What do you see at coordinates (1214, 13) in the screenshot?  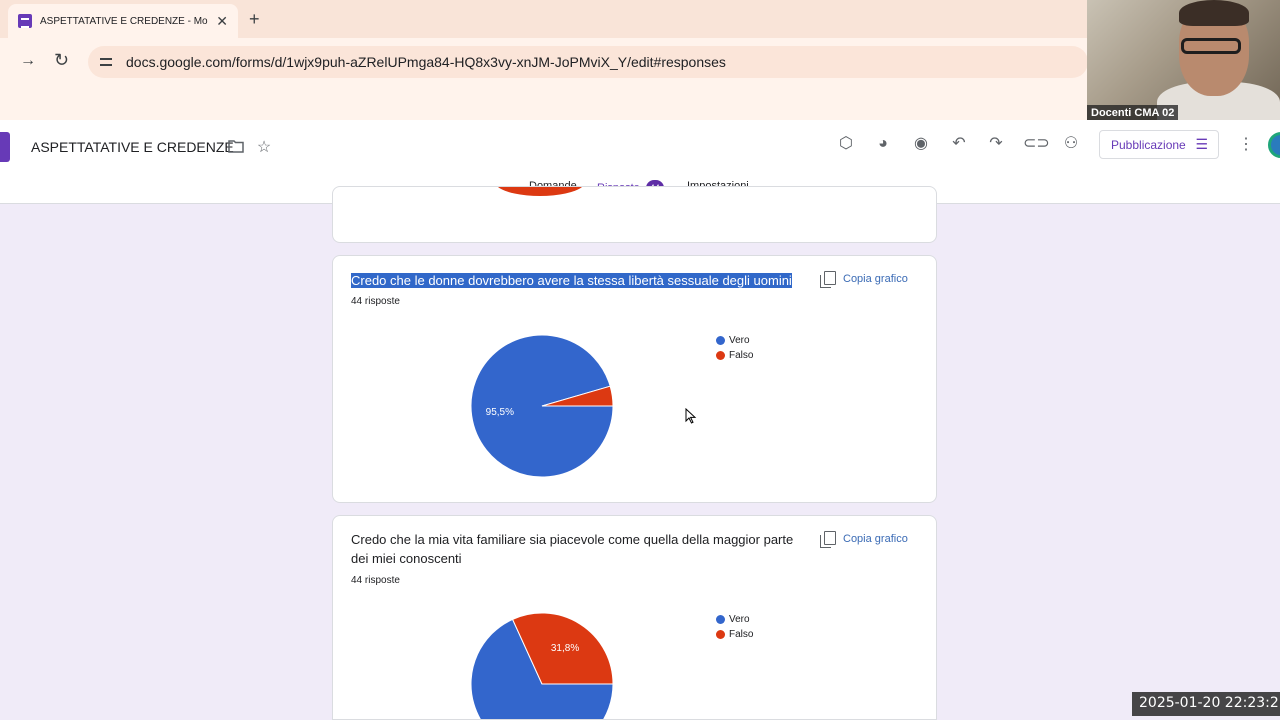 I see `webcam-person-hair` at bounding box center [1214, 13].